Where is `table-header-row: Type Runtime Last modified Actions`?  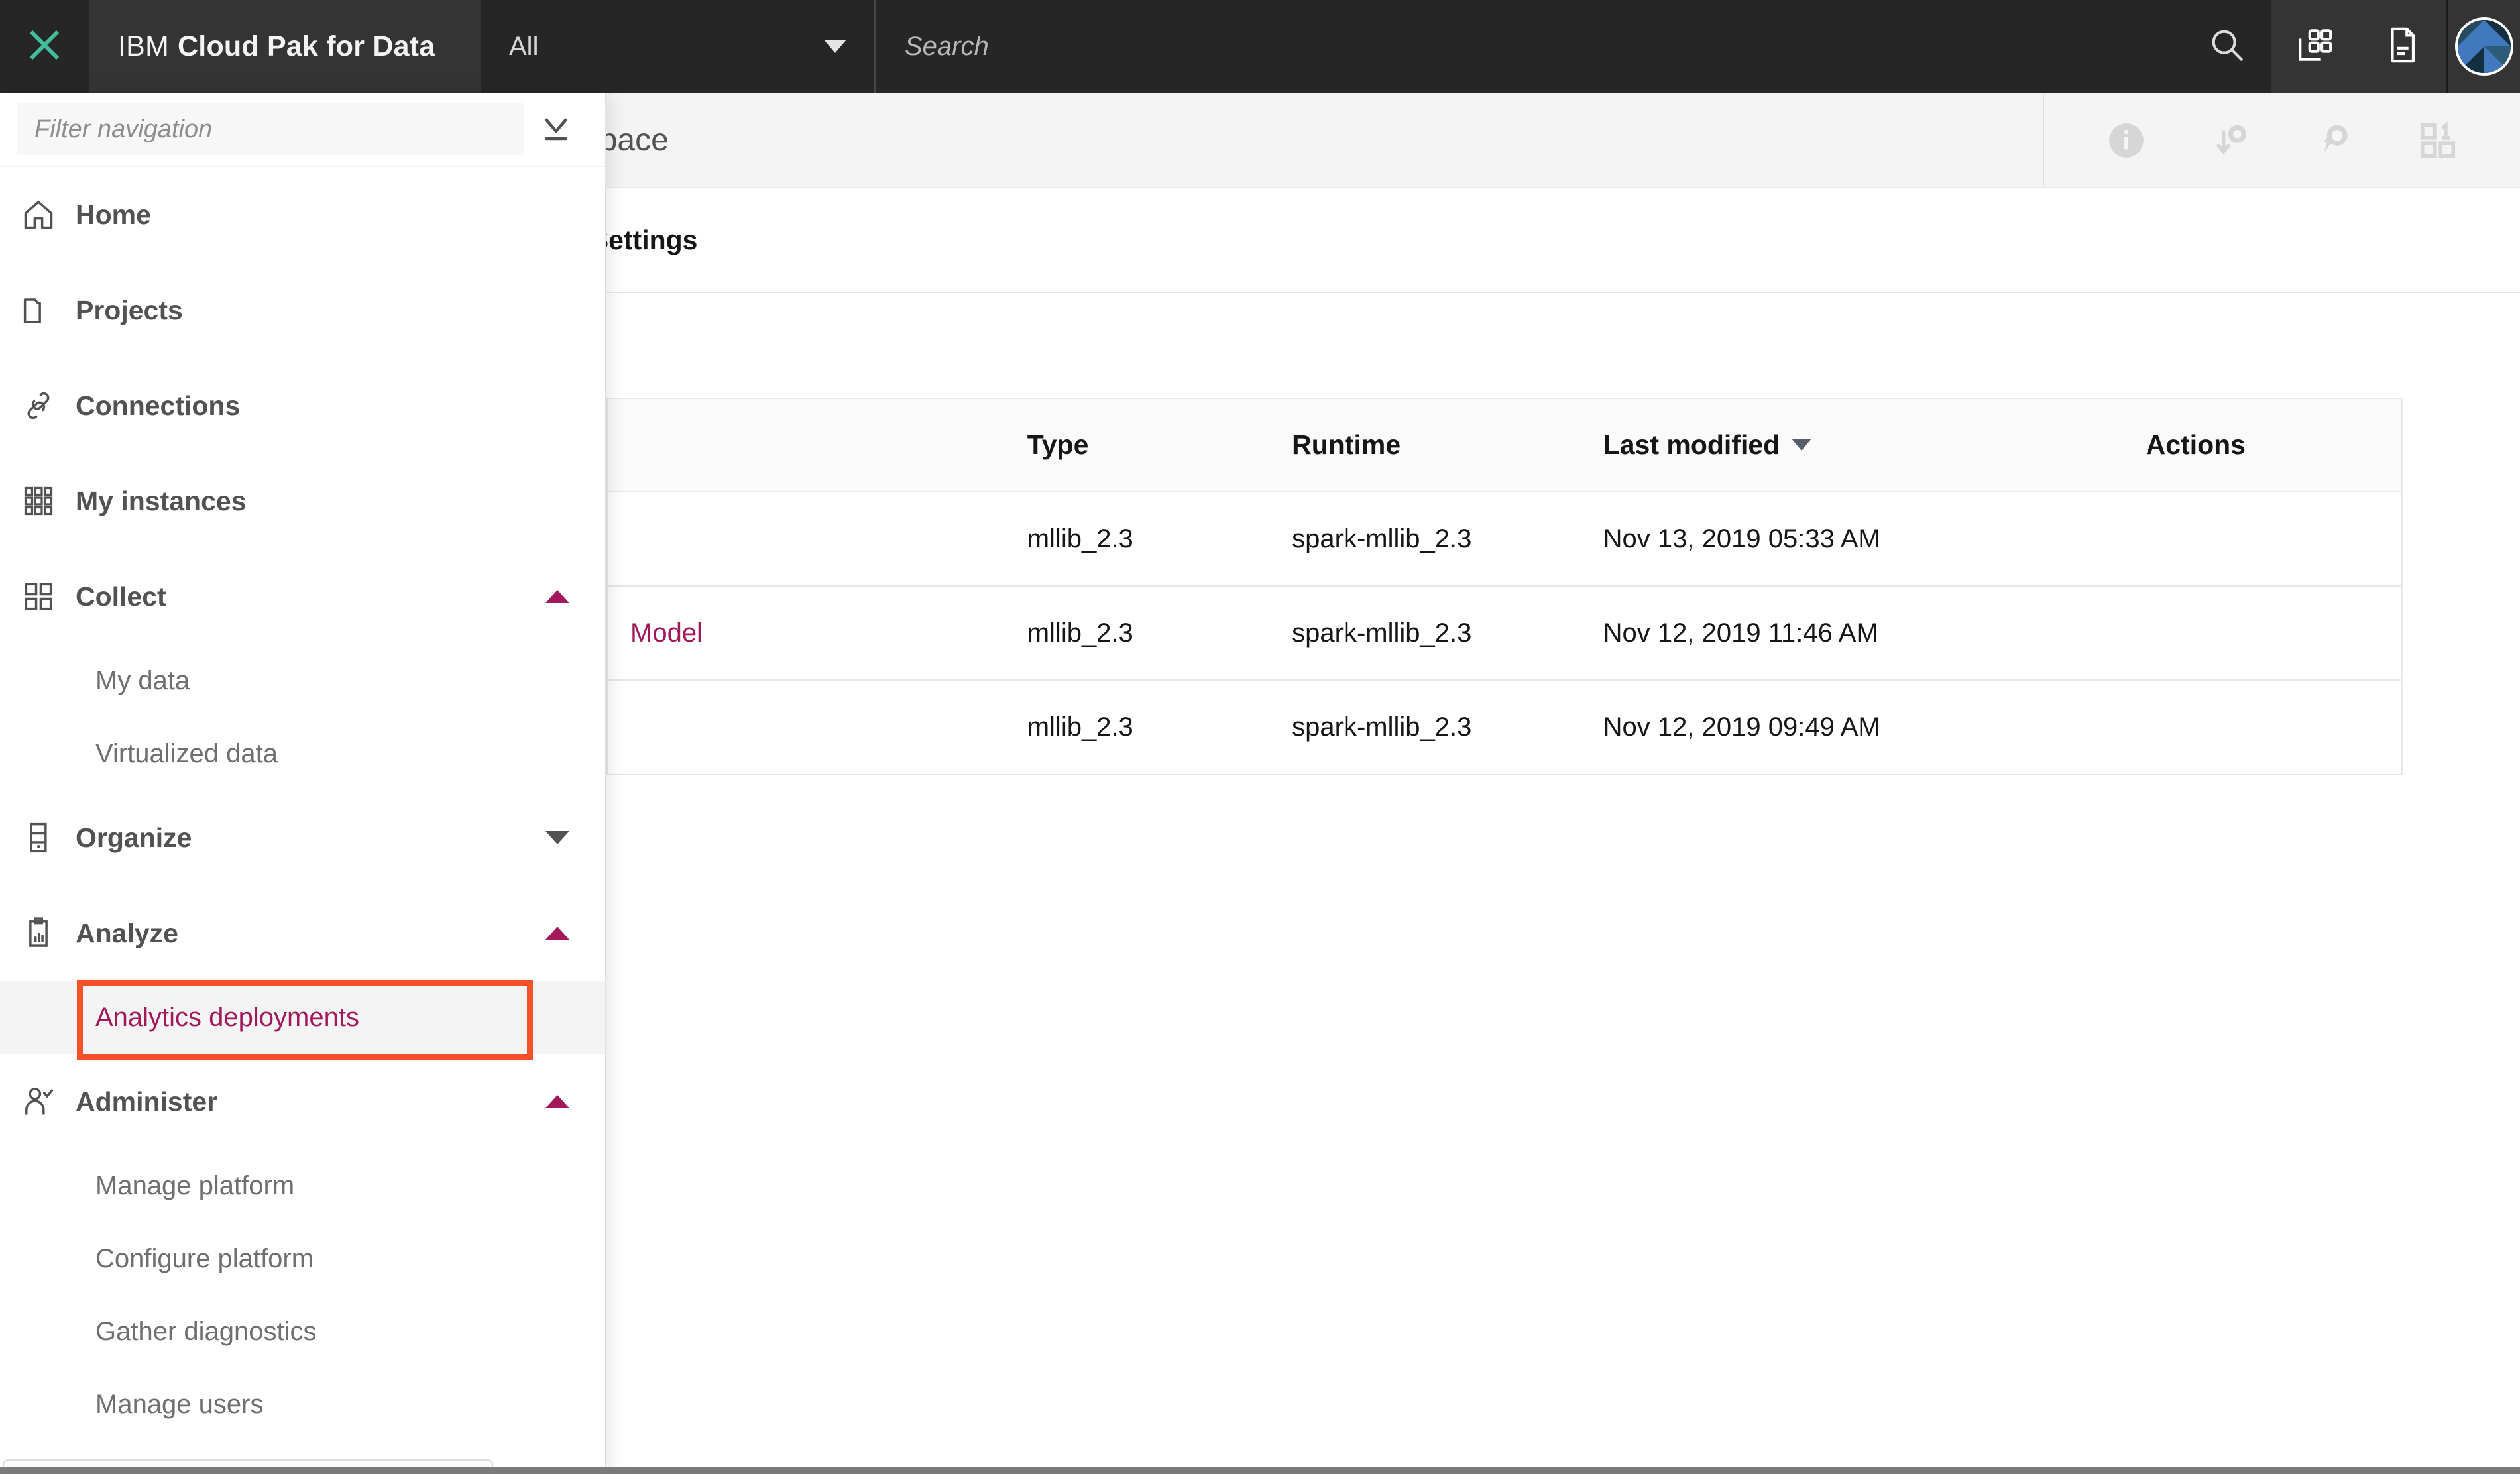
table-header-row: Type Runtime Last modified Actions is located at coordinates (1504, 445).